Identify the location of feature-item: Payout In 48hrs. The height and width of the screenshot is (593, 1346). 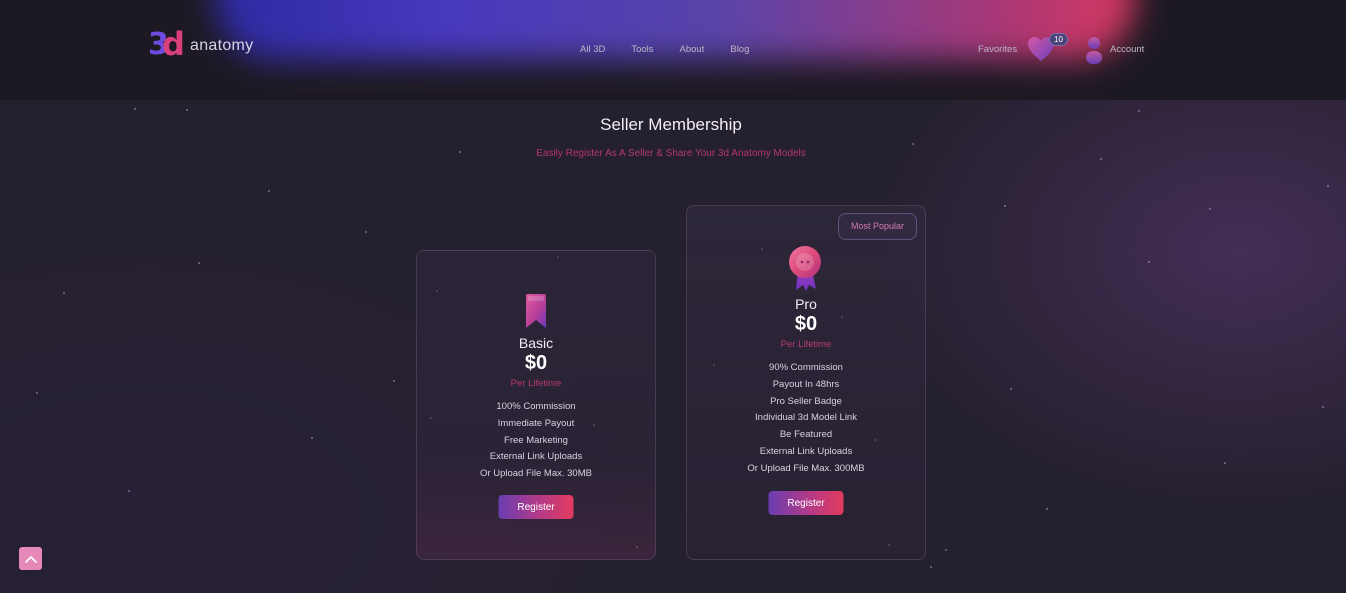
(806, 384).